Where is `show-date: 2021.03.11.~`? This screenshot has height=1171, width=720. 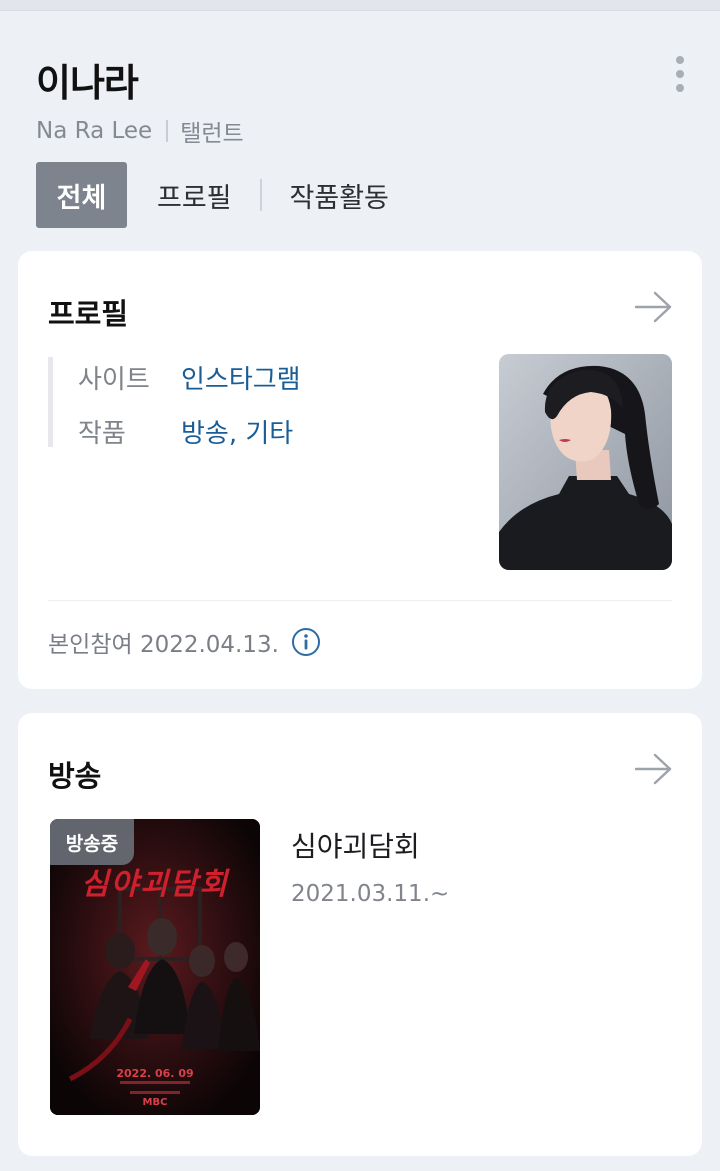 show-date: 2021.03.11.~ is located at coordinates (370, 894).